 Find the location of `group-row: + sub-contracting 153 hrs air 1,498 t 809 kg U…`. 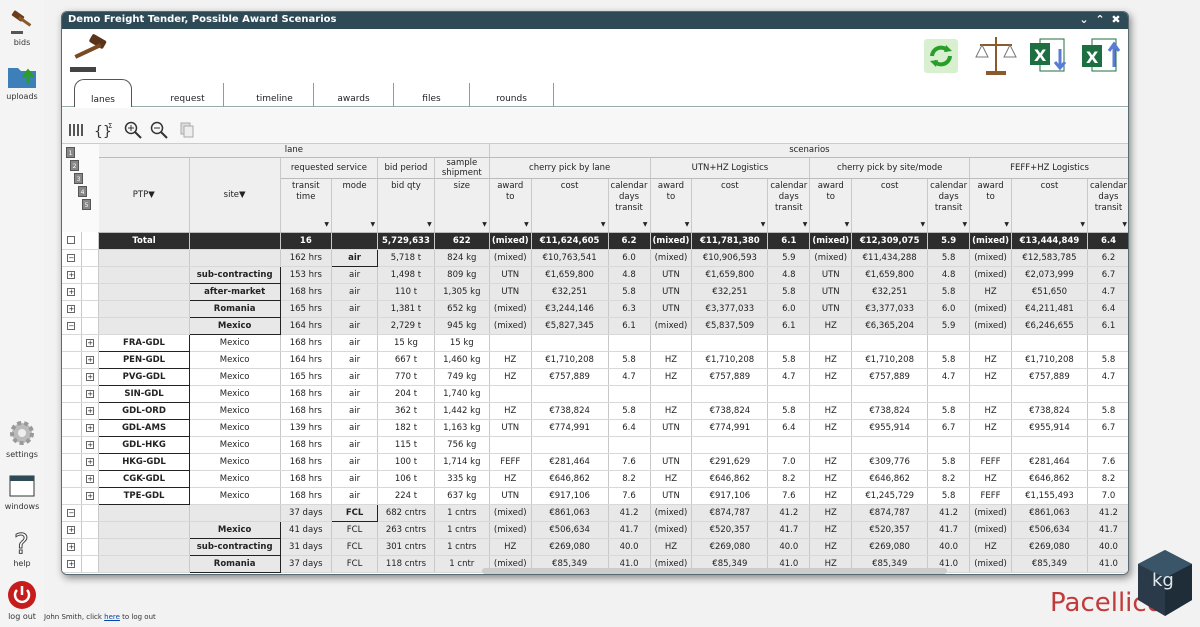

group-row: + sub-contracting 153 hrs air 1,498 t 809 kg U… is located at coordinates (595, 274).